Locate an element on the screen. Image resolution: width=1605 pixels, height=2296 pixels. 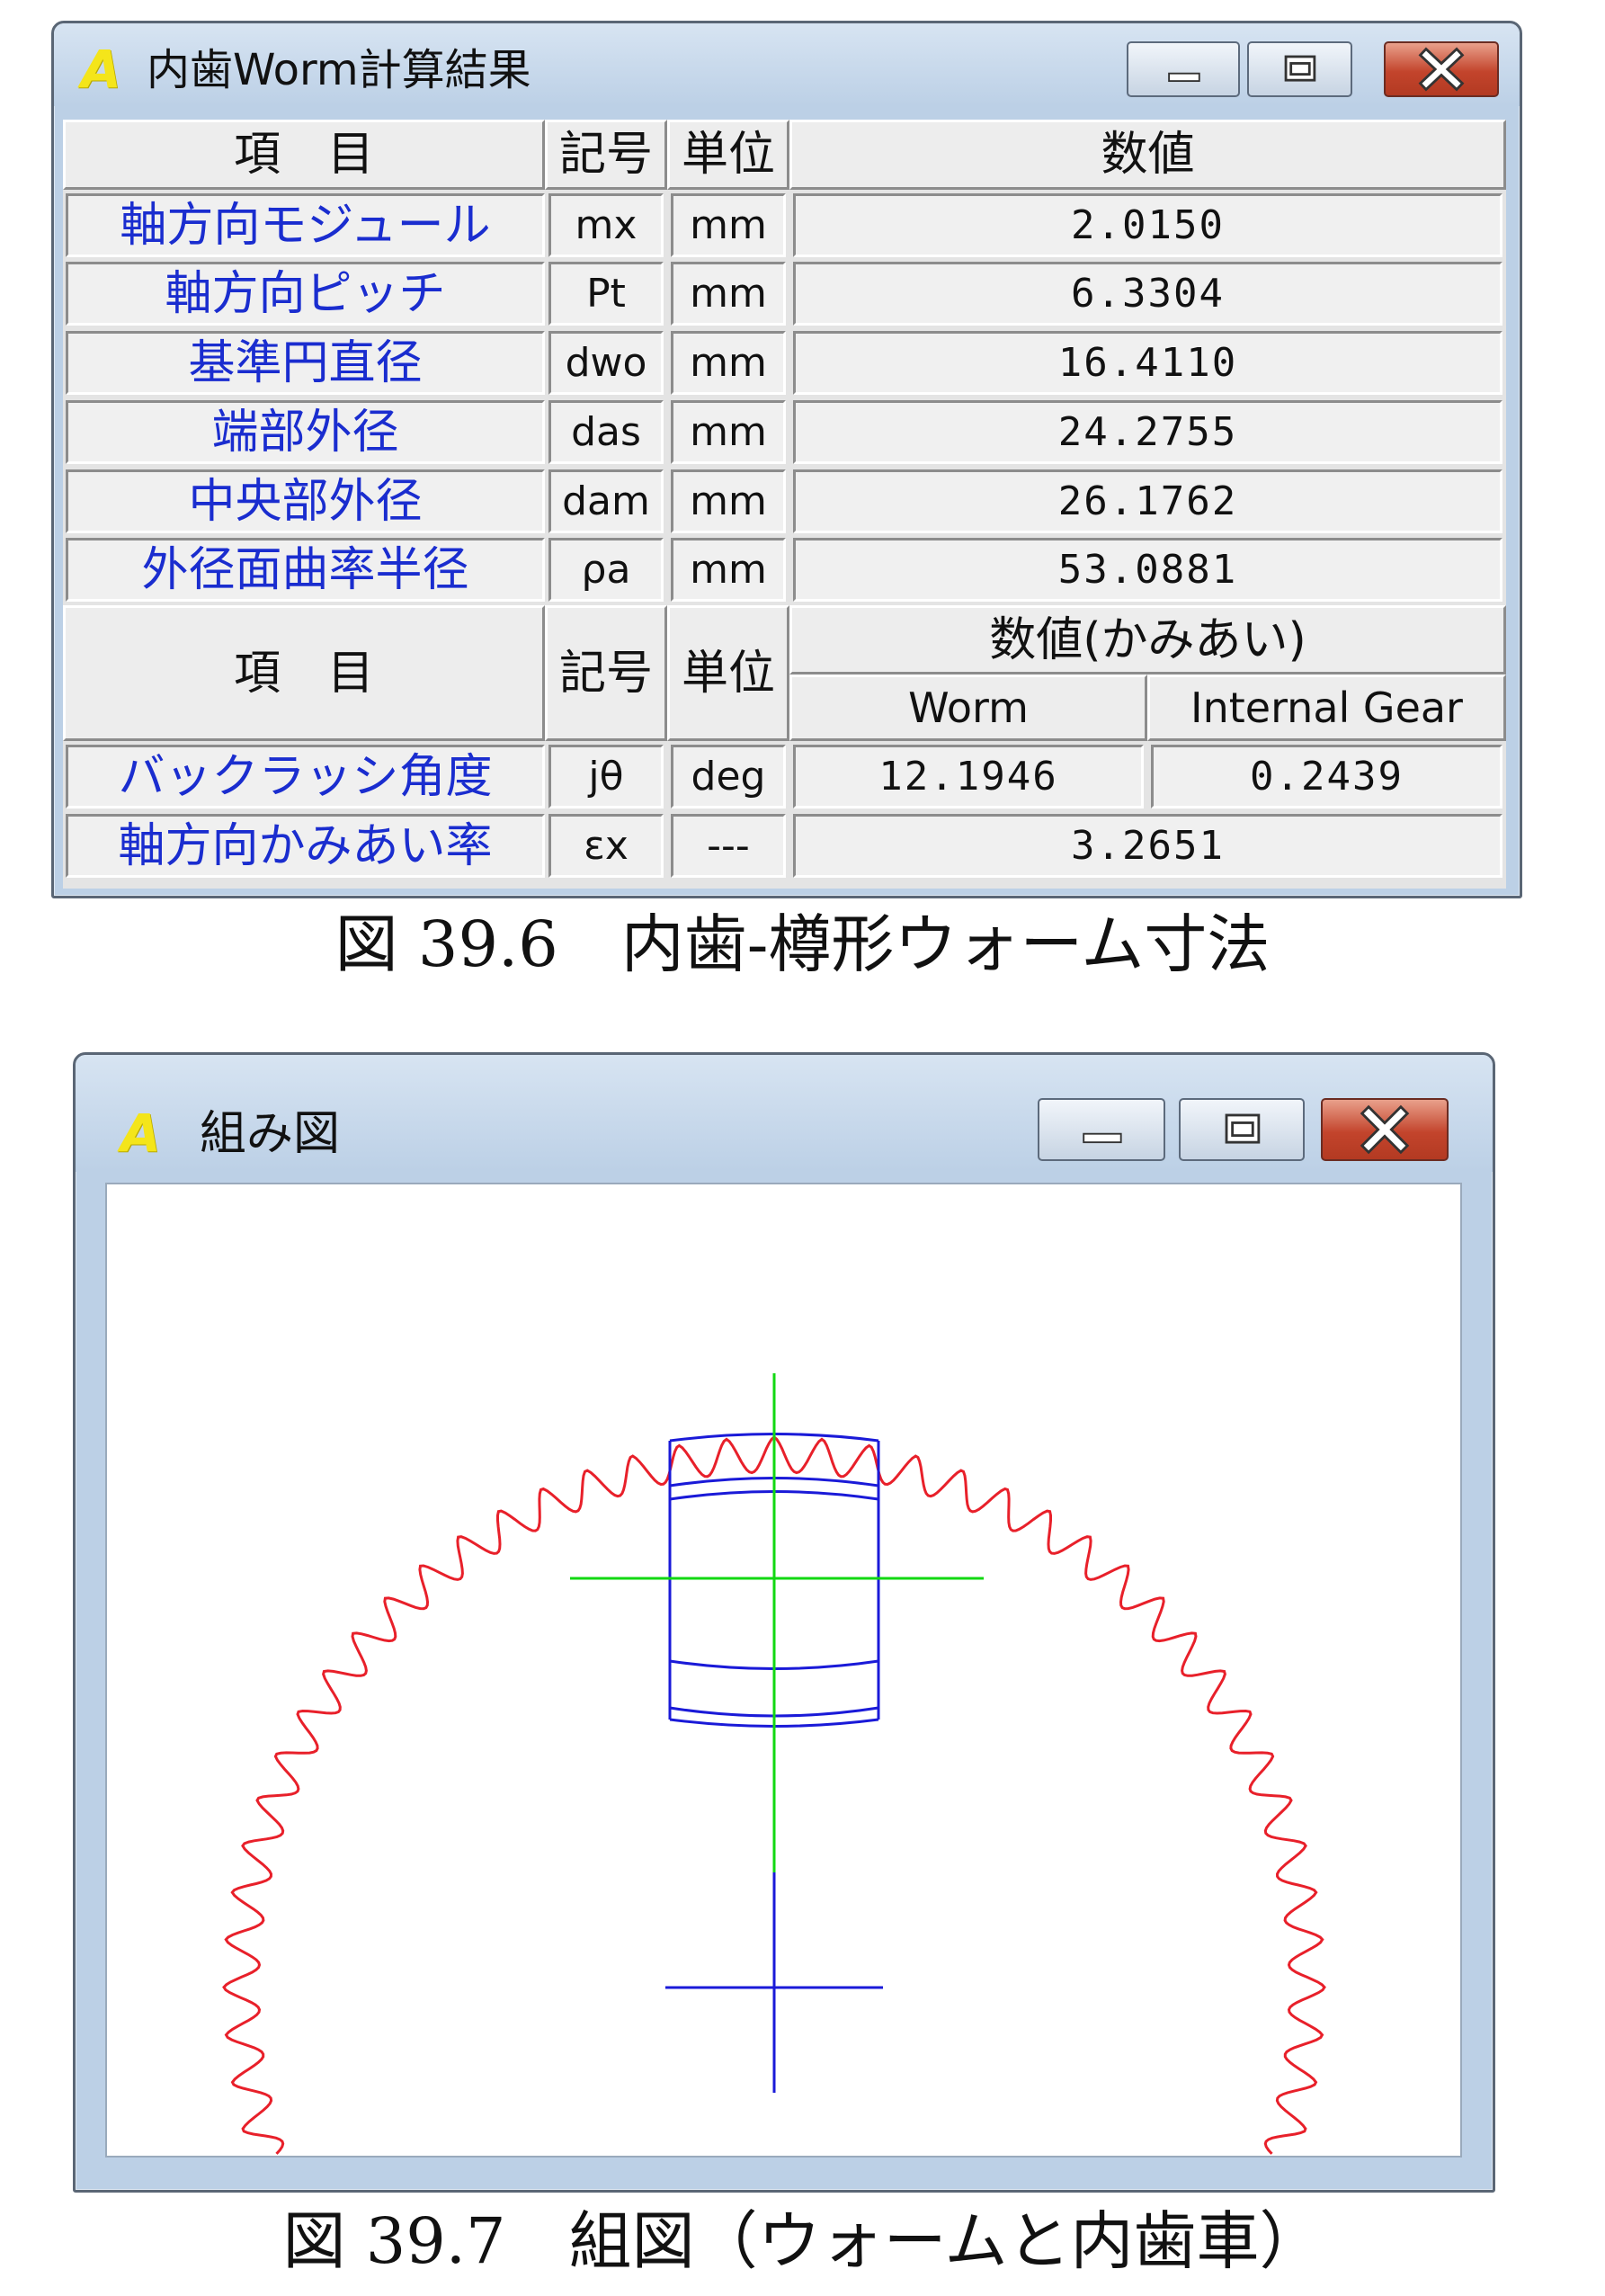
header2-value: 数値(かみあい) is located at coordinates (1147, 640).